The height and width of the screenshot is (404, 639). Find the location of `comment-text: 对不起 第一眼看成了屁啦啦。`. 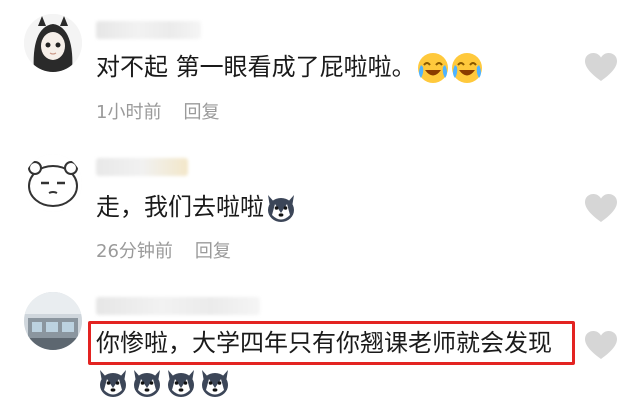

comment-text: 对不起 第一眼看成了屁啦啦。 is located at coordinates (290, 68).